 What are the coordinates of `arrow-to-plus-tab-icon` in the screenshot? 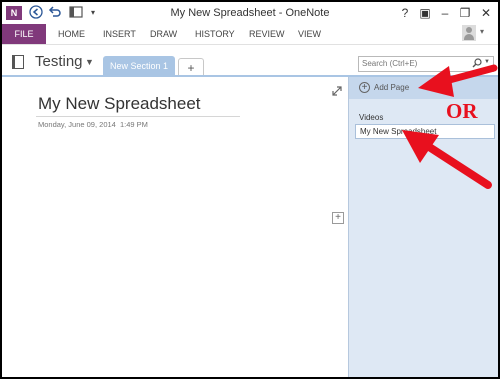 It's located at (447, 159).